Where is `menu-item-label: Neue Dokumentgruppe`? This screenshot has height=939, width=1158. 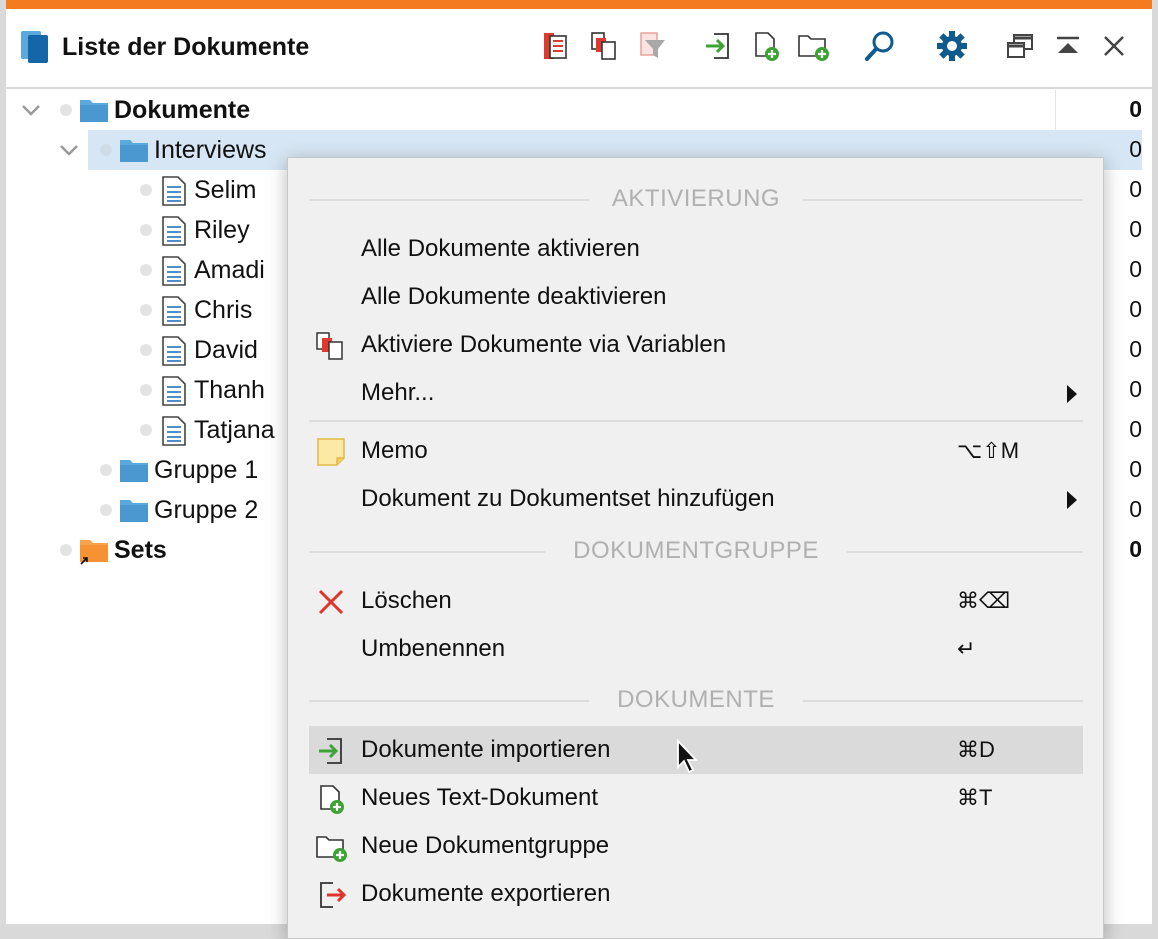 menu-item-label: Neue Dokumentgruppe is located at coordinates (485, 845).